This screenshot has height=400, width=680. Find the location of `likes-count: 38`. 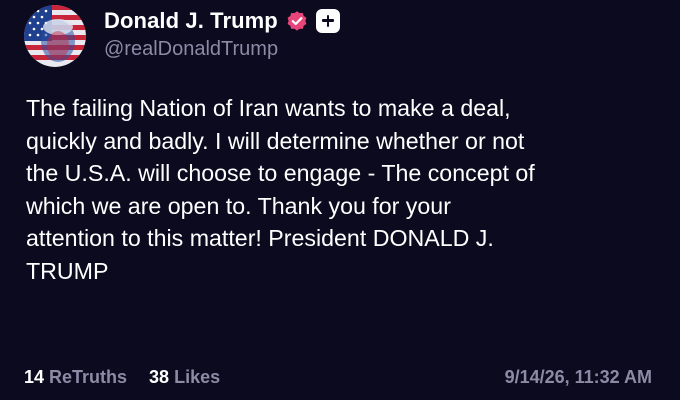

likes-count: 38 is located at coordinates (159, 376).